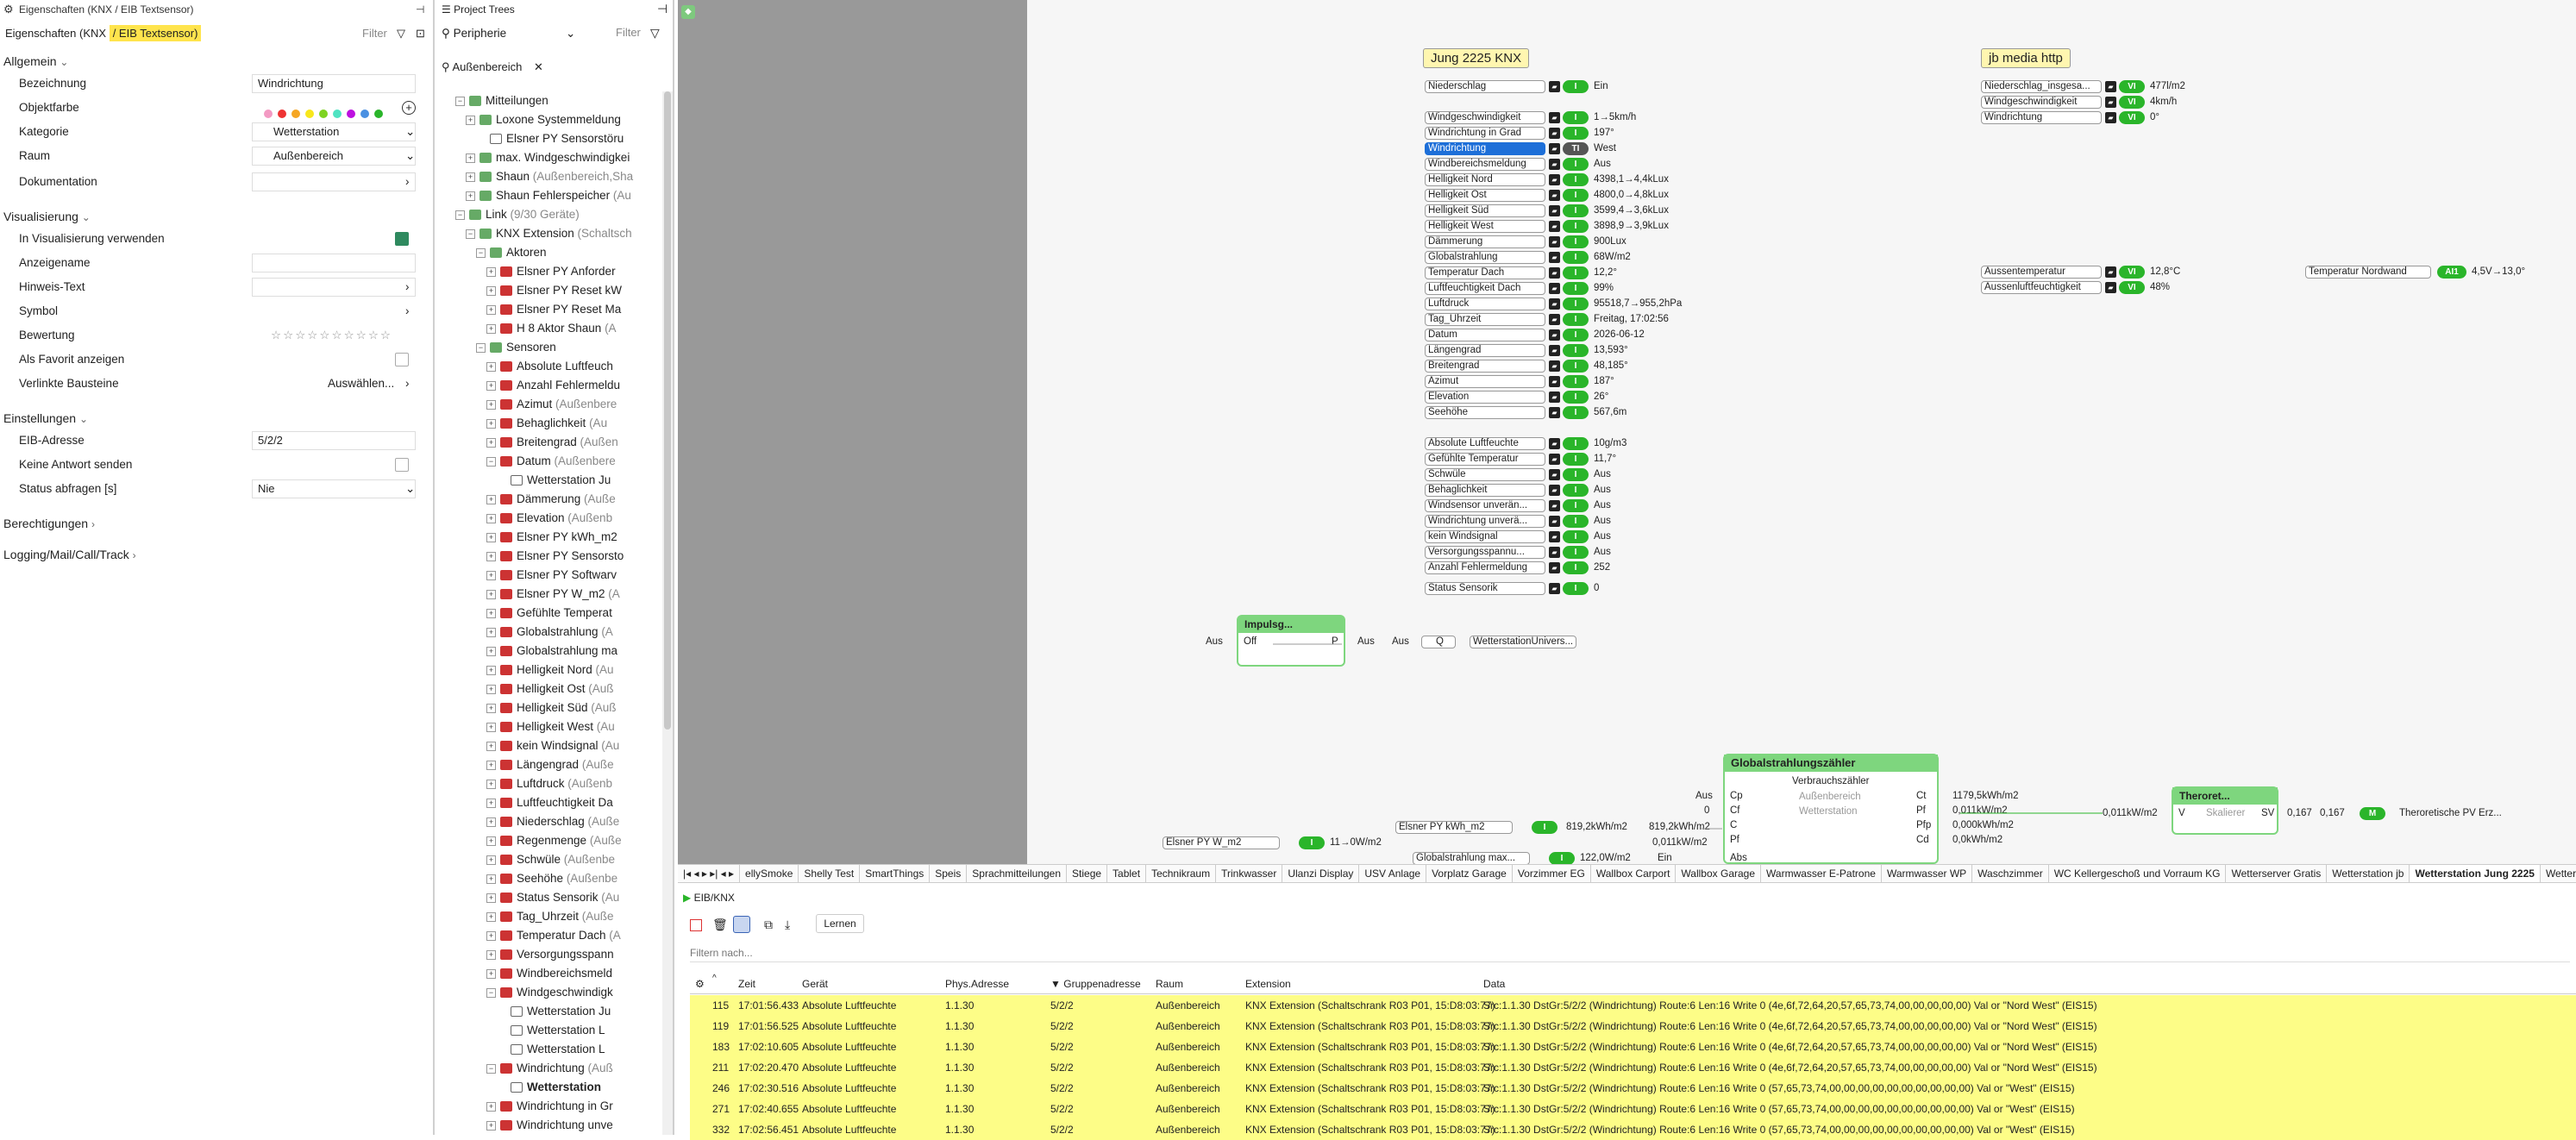 The width and height of the screenshot is (2576, 1140). Describe the element at coordinates (402, 239) in the screenshot. I see `in-vis-checkbox` at that location.